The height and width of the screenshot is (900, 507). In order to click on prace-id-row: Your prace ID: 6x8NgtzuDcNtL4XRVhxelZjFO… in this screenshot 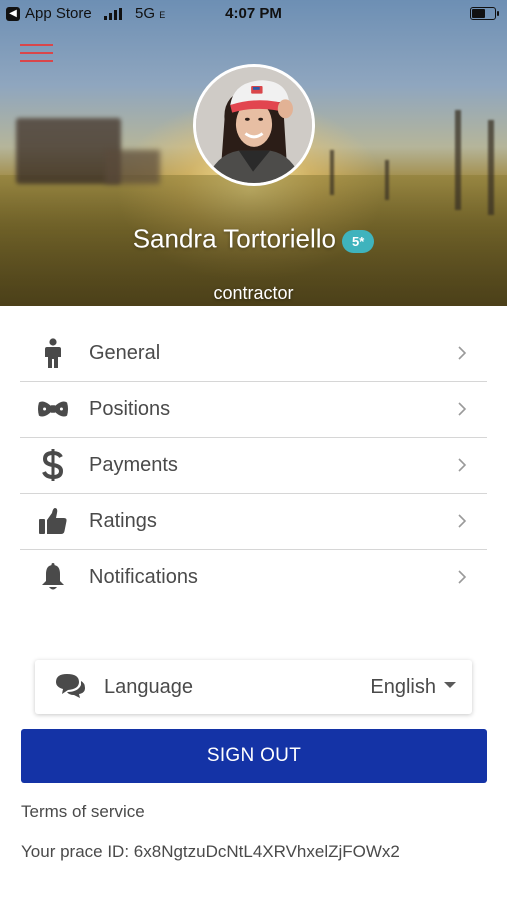, I will do `click(210, 852)`.